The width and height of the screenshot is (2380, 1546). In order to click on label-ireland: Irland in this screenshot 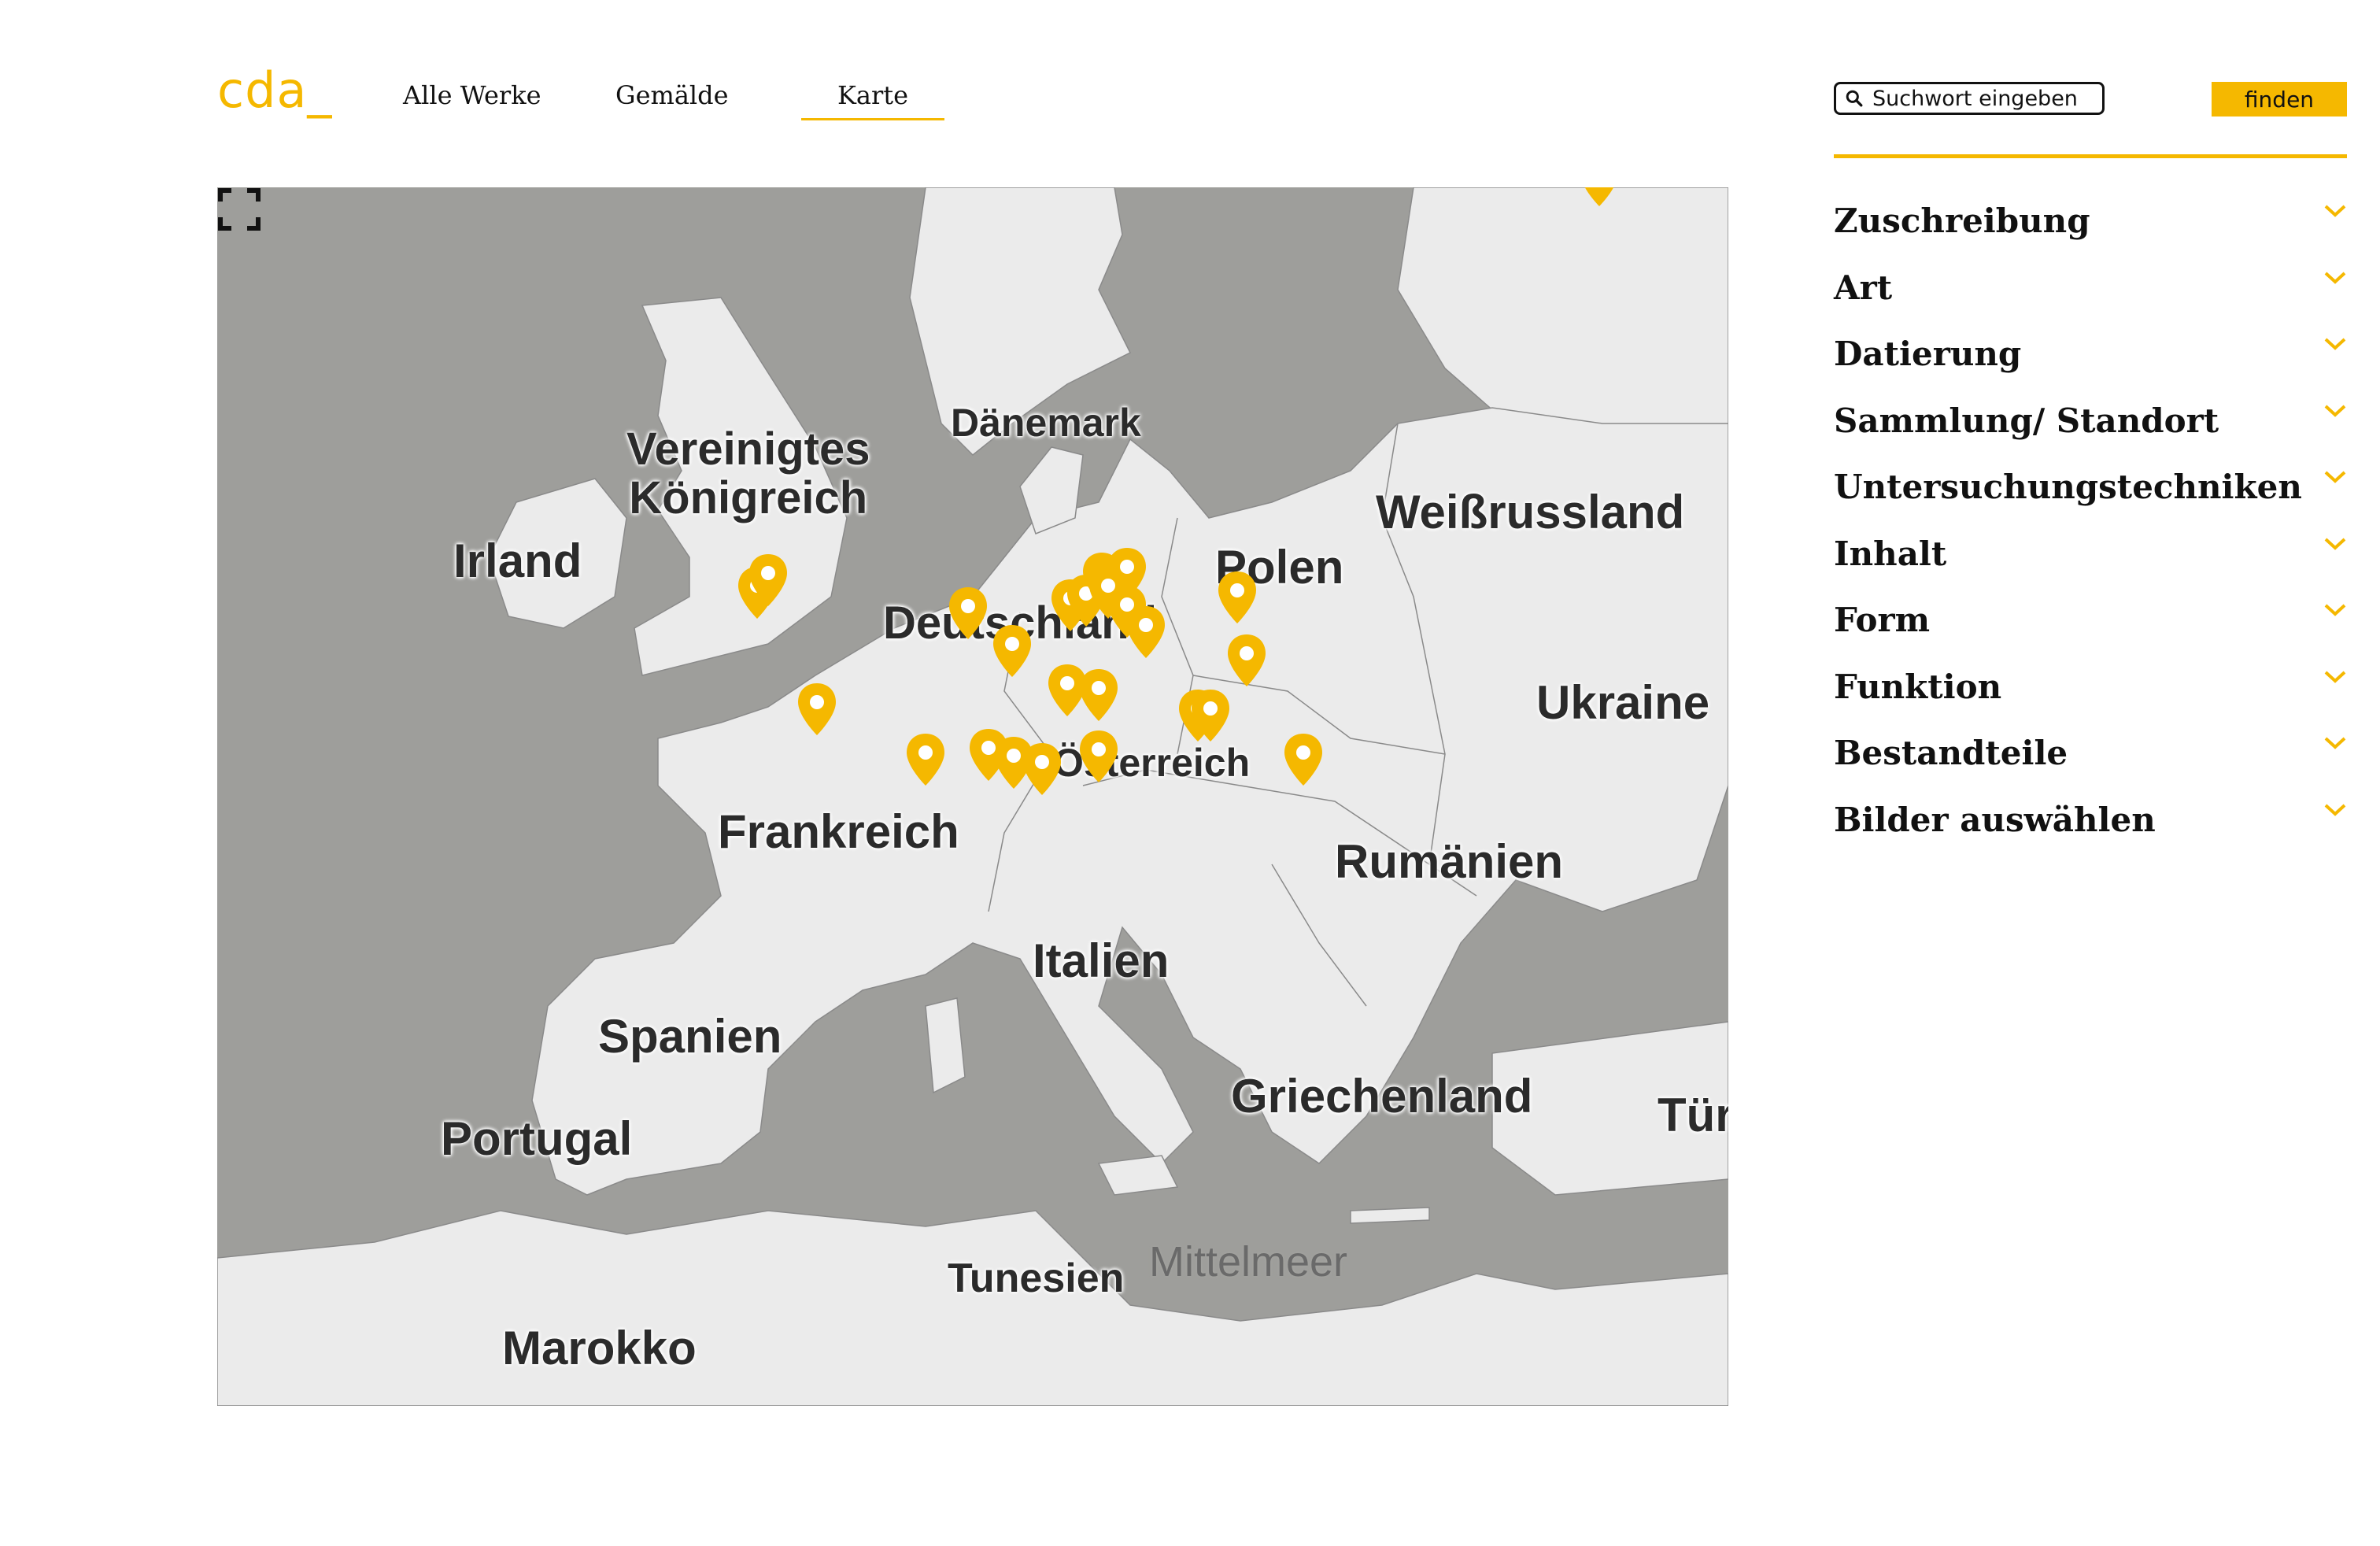, I will do `click(517, 560)`.